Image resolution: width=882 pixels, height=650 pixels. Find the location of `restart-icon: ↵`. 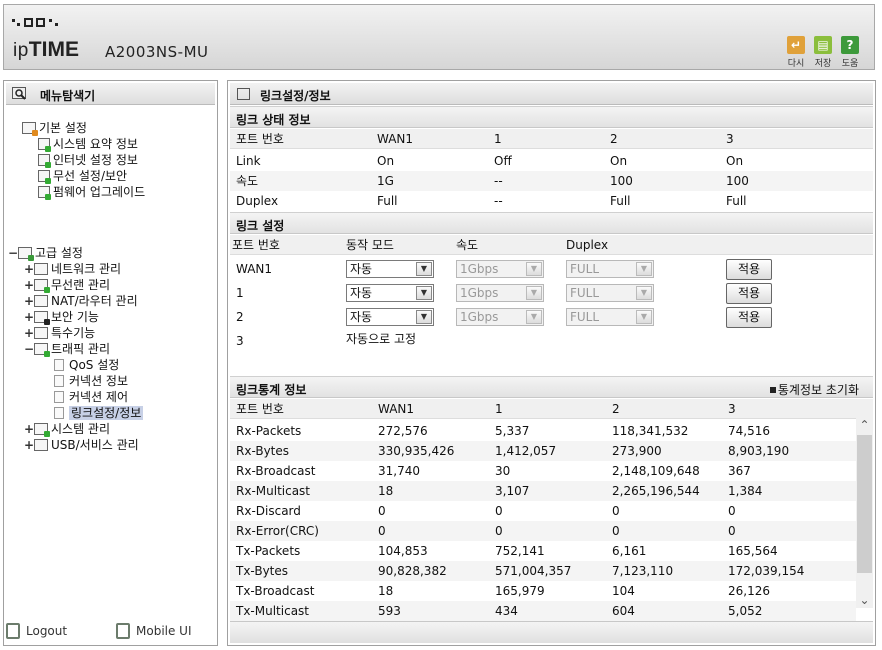

restart-icon: ↵ is located at coordinates (796, 45).